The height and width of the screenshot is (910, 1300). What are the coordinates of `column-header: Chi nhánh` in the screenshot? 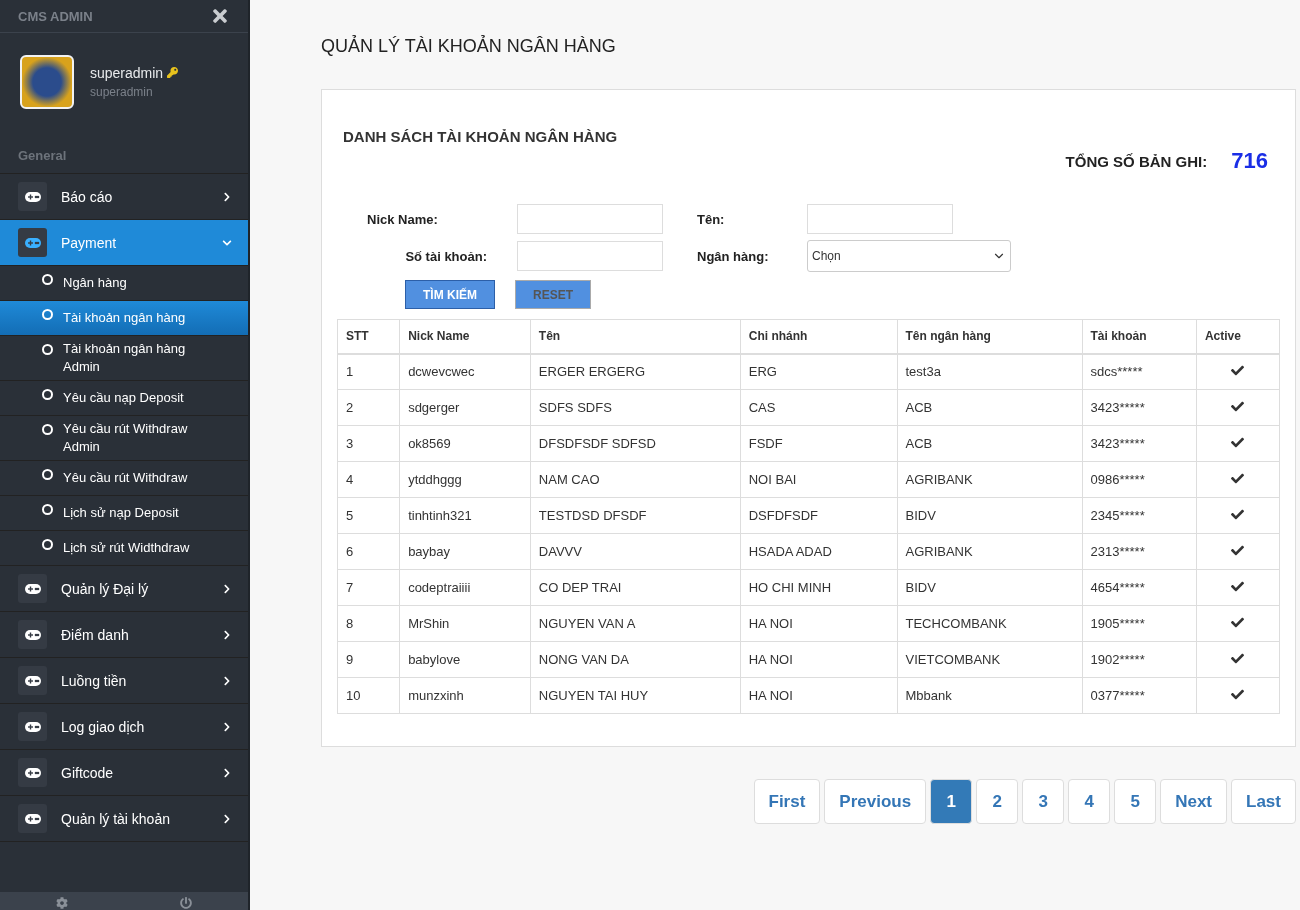 It's located at (818, 336).